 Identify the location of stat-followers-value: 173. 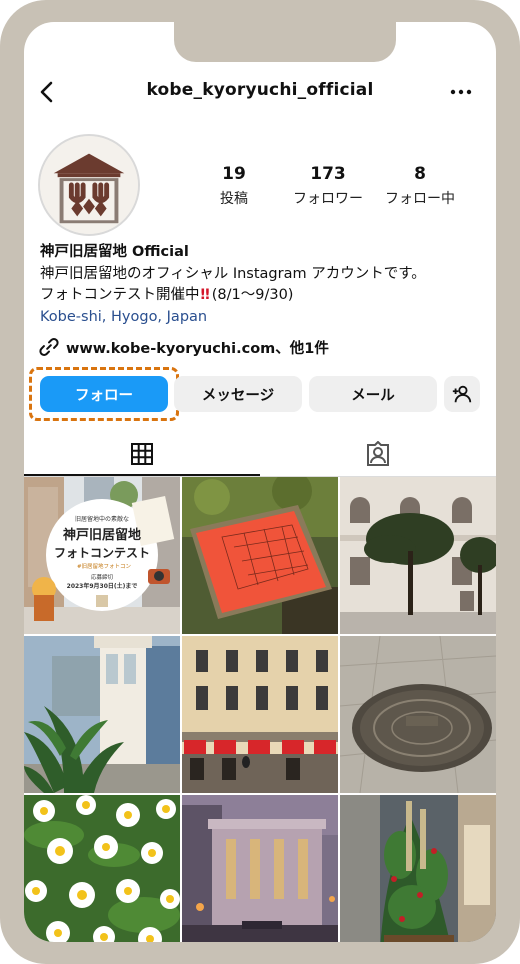
(328, 174).